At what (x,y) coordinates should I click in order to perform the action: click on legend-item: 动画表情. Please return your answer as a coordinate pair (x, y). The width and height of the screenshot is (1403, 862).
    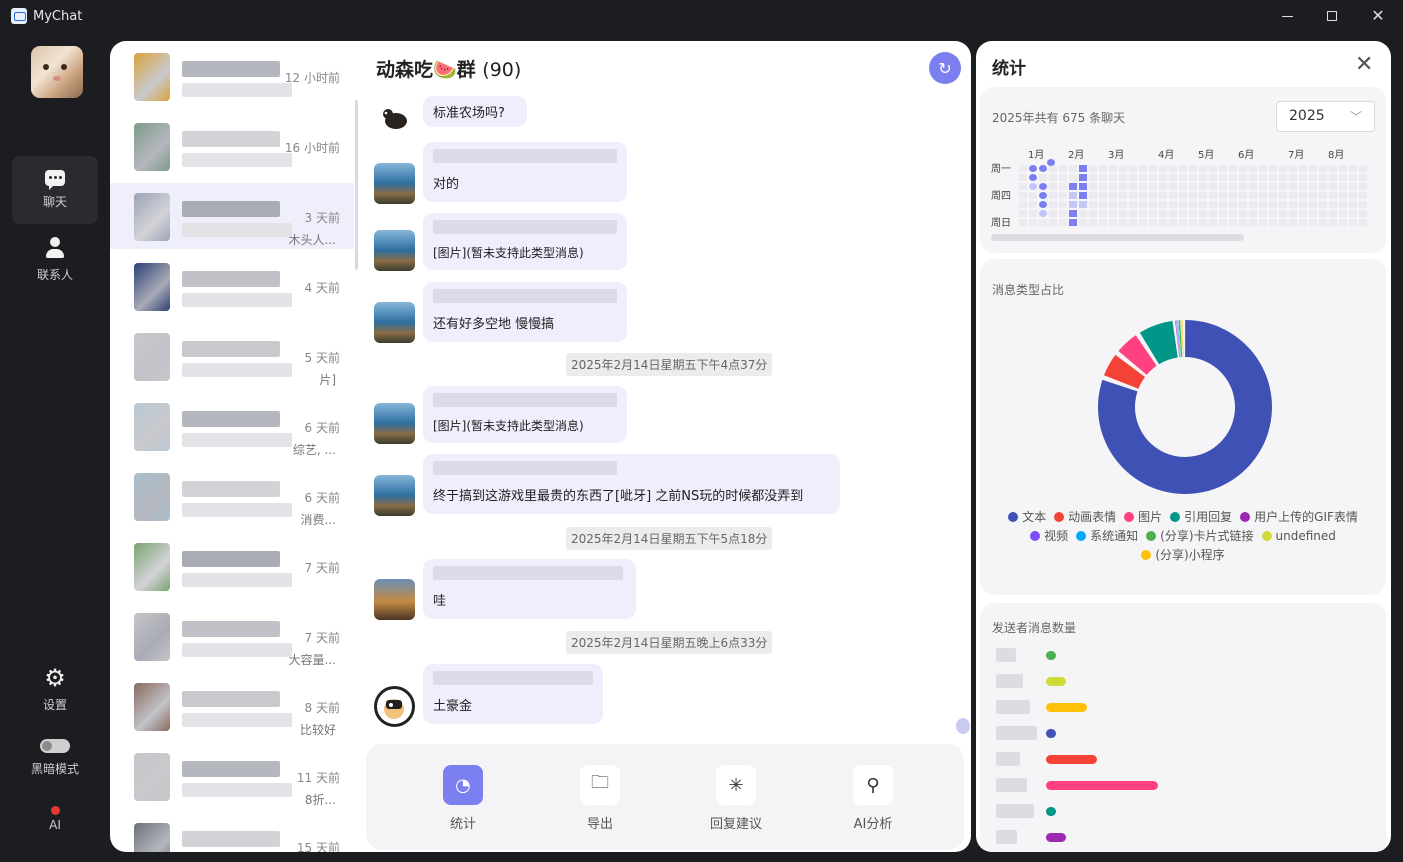
    Looking at the image, I should click on (1085, 517).